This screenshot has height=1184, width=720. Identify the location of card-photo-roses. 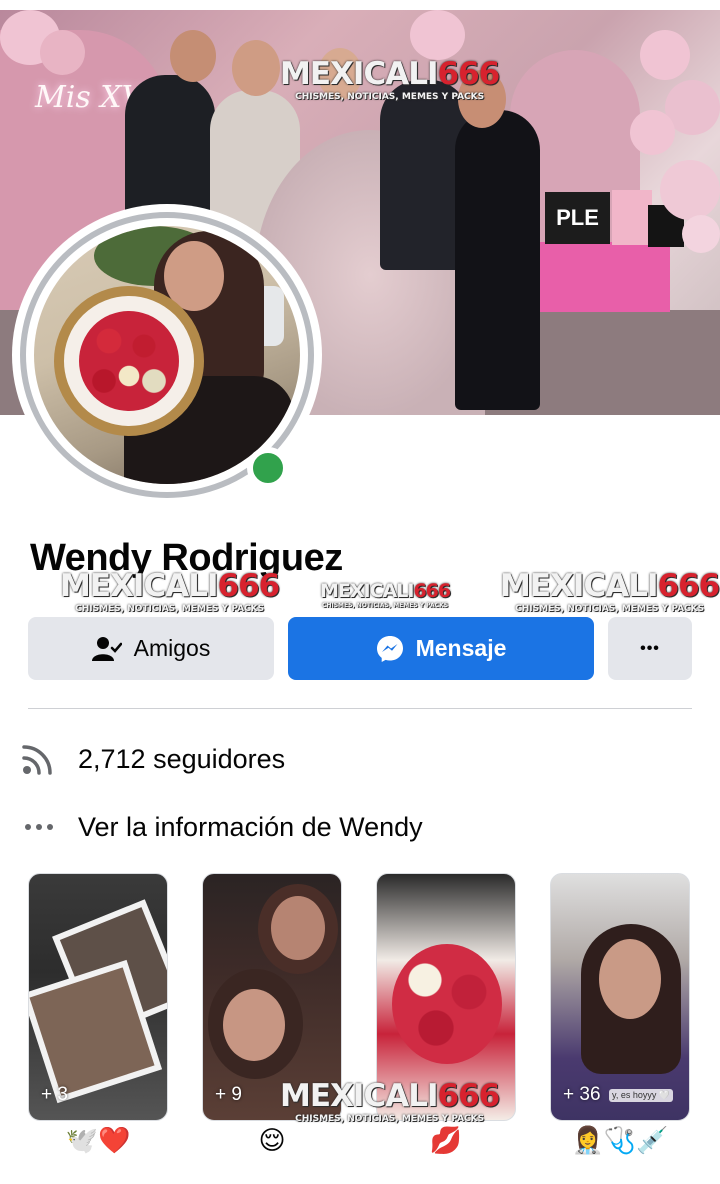
(447, 1004).